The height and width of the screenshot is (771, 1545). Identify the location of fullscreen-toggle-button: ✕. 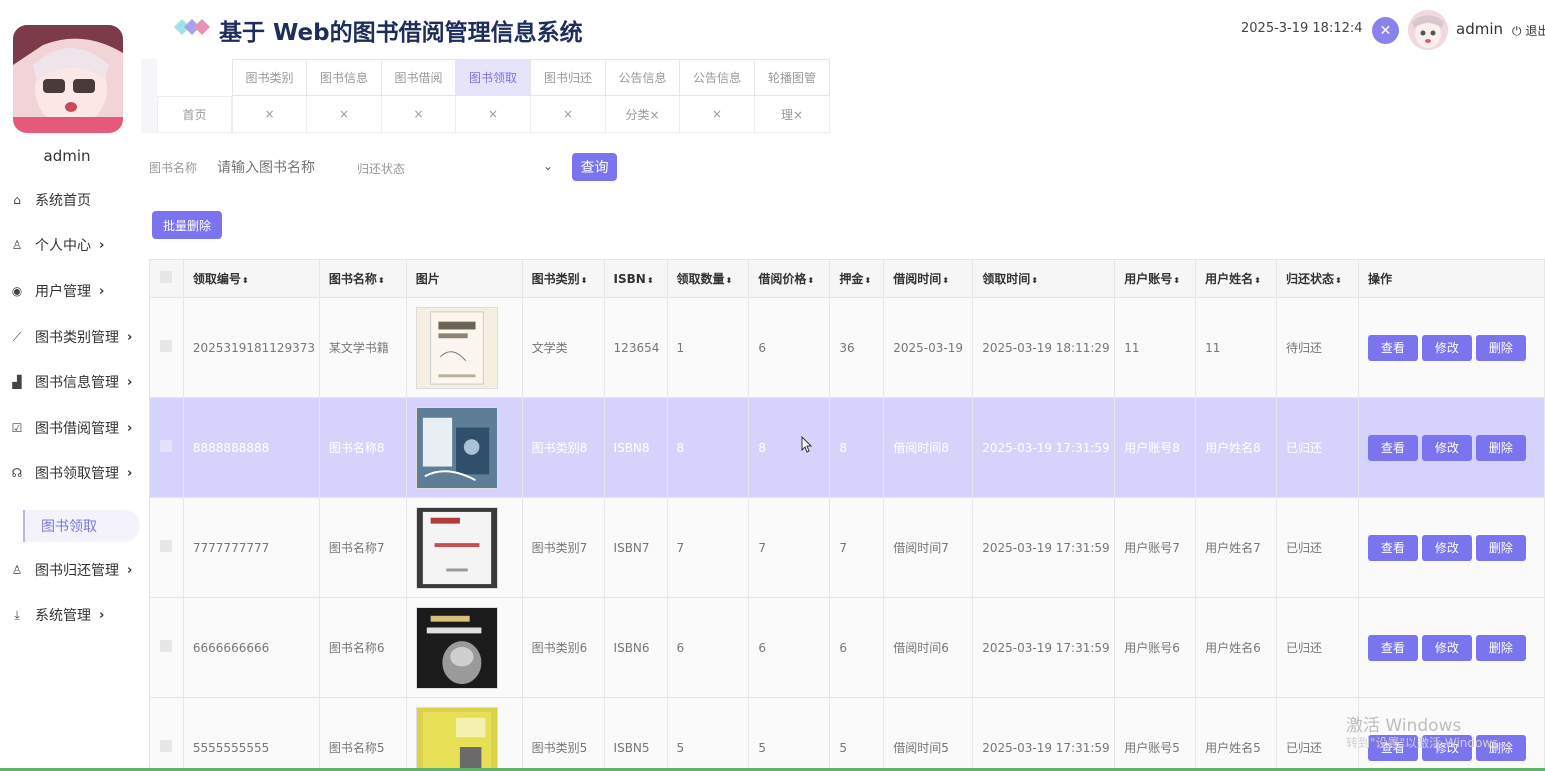
(1385, 30).